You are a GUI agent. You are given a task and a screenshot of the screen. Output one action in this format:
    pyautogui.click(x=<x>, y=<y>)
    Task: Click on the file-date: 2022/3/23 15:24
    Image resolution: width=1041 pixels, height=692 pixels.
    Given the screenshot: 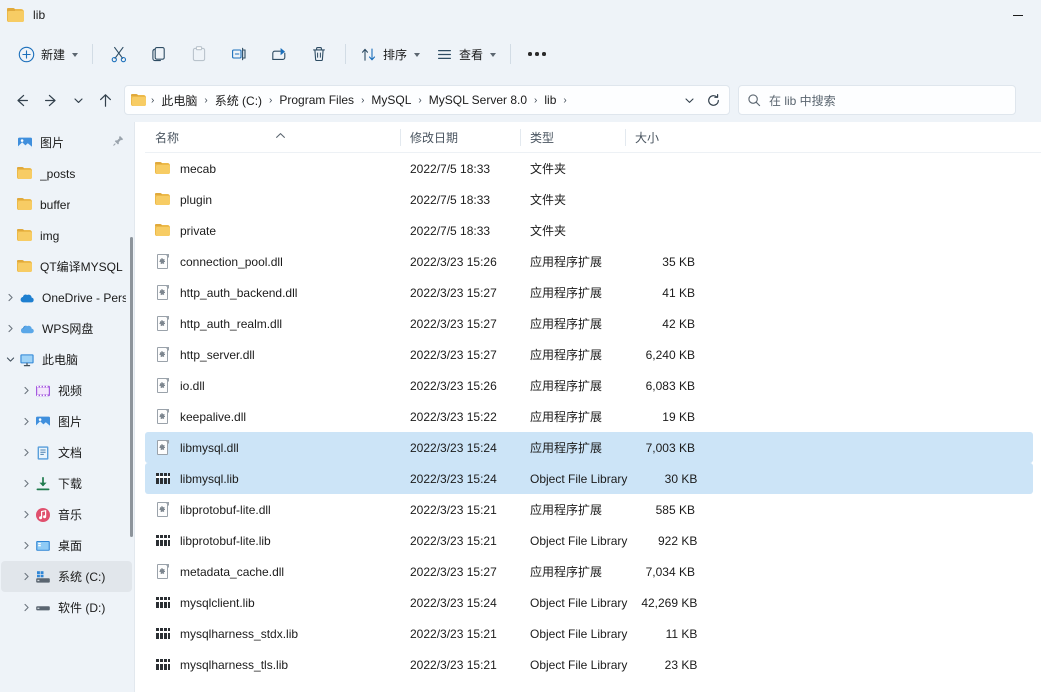 What is the action you would take?
    pyautogui.click(x=453, y=447)
    